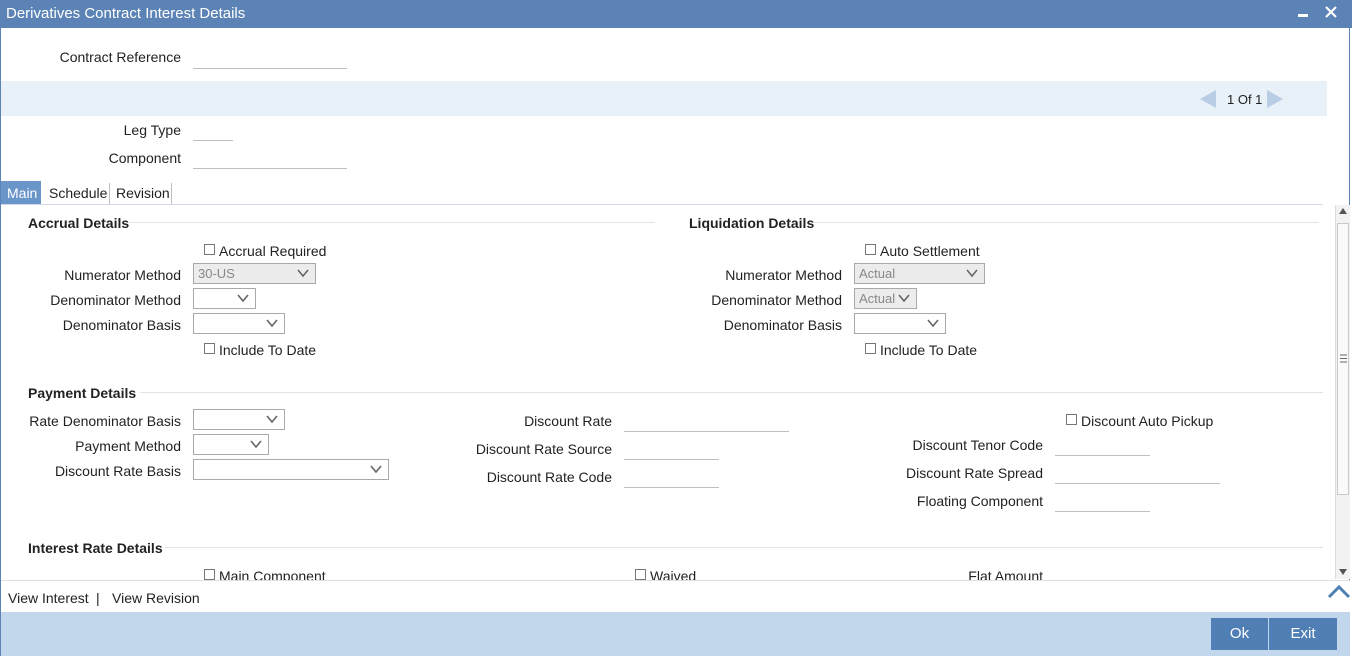  What do you see at coordinates (640, 574) in the screenshot?
I see `waived-checkbox` at bounding box center [640, 574].